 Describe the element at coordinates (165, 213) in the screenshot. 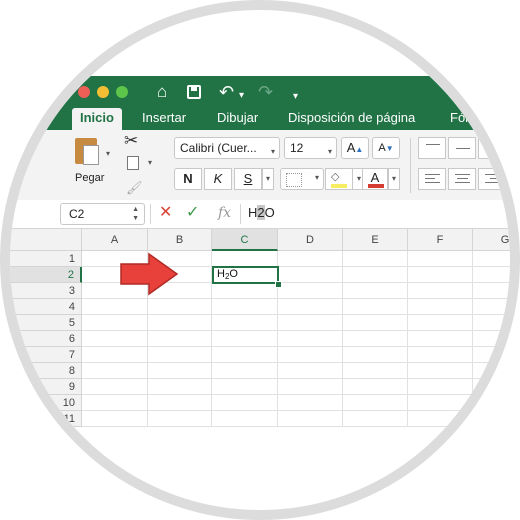

I see `cancel-icon: ✕` at that location.